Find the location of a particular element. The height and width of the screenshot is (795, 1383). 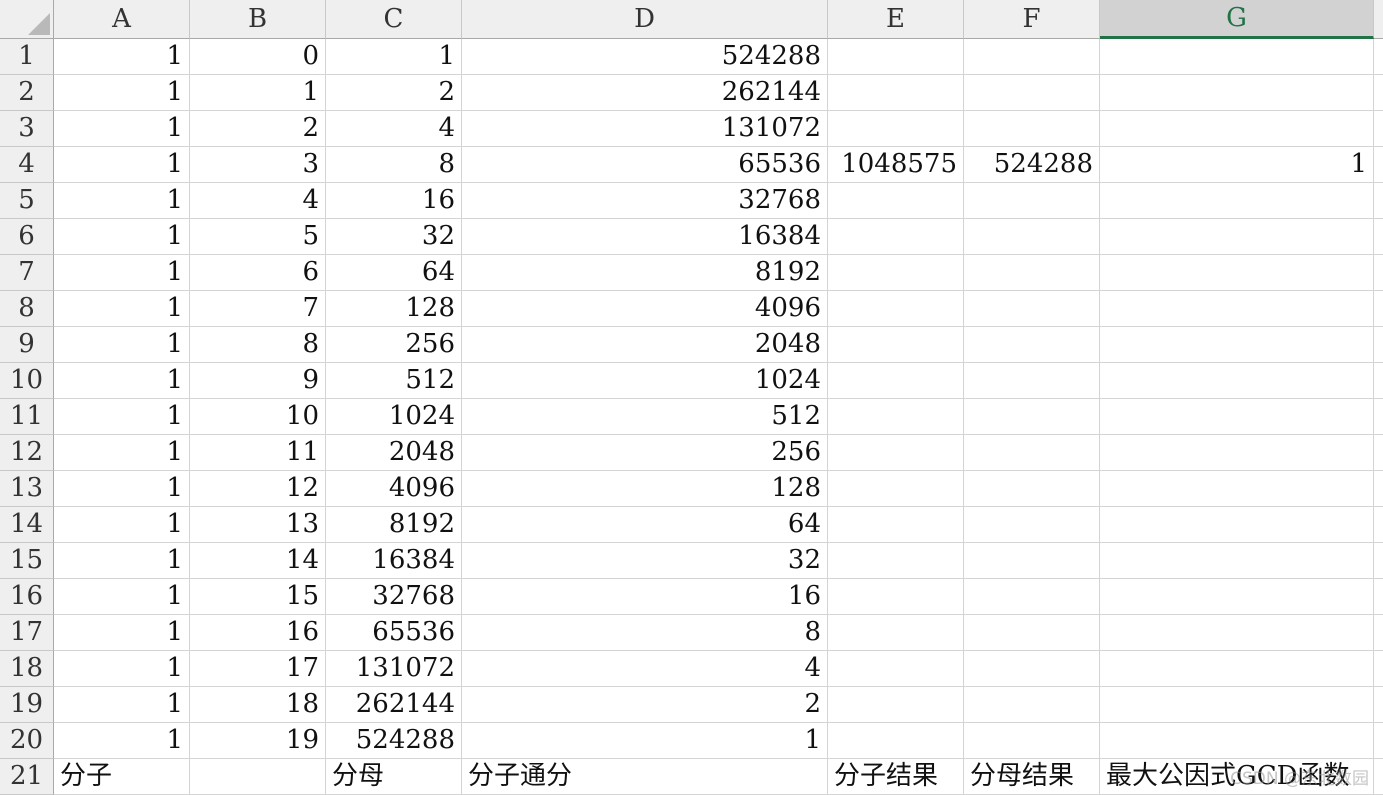

cell-c1: 1 is located at coordinates (394, 57).